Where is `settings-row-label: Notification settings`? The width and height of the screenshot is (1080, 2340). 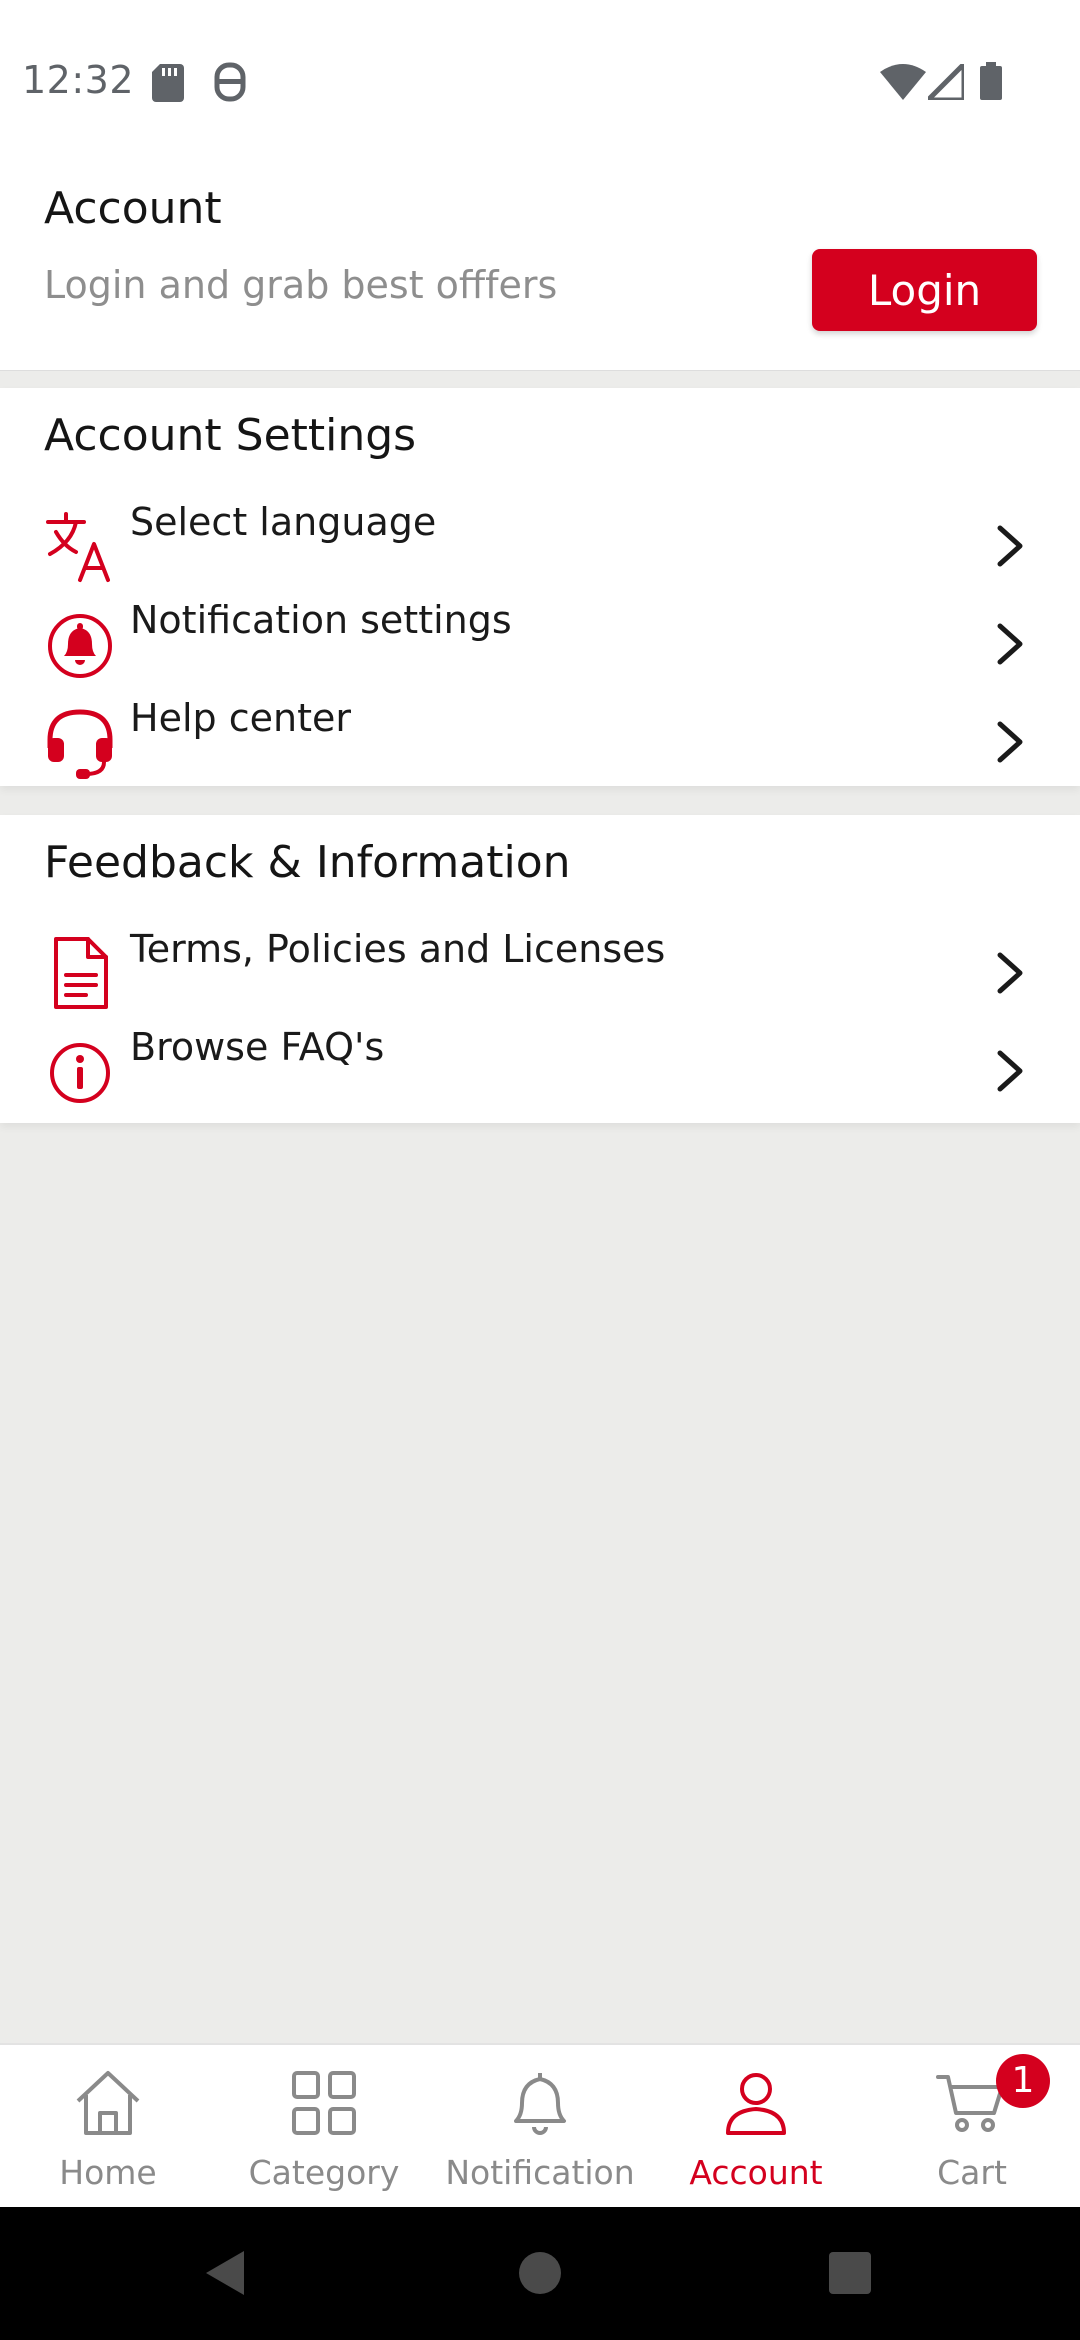
settings-row-label: Notification settings is located at coordinates (321, 620).